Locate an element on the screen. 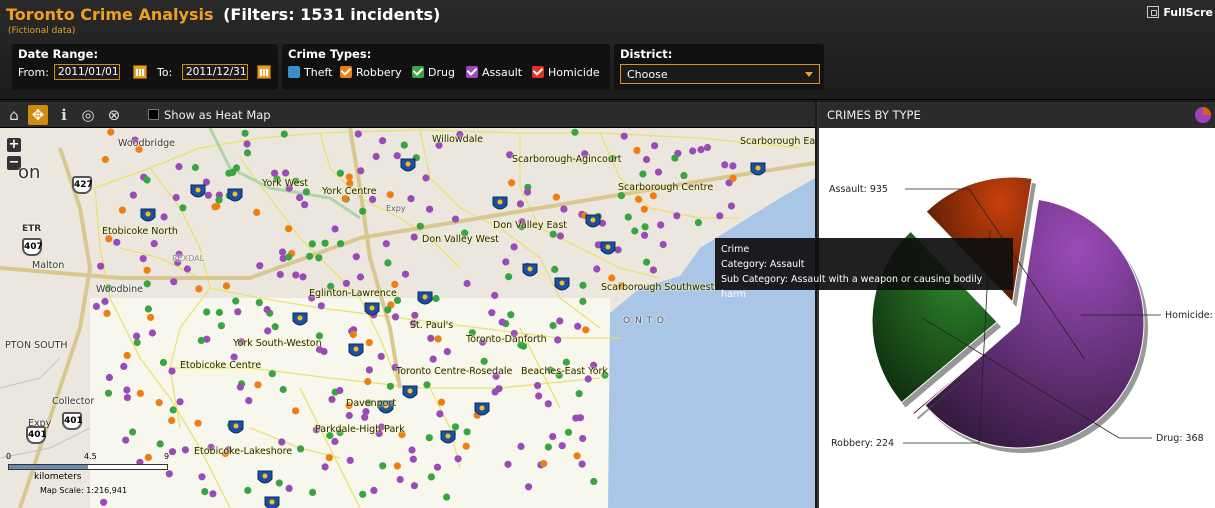 The width and height of the screenshot is (1215, 508). measure-icon: ⊗ is located at coordinates (114, 115).